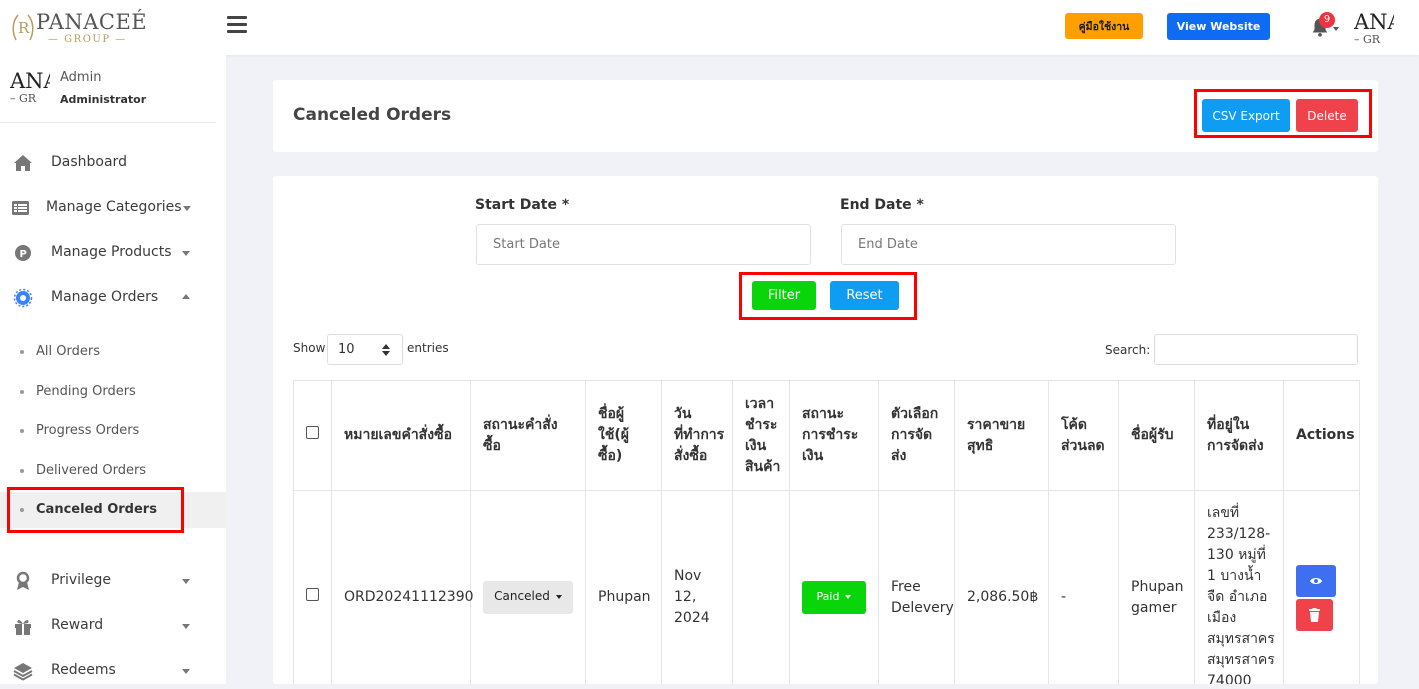 The width and height of the screenshot is (1419, 689). Describe the element at coordinates (697, 435) in the screenshot. I see `column-header: วันที่ทำการสั่งซื้อ` at that location.